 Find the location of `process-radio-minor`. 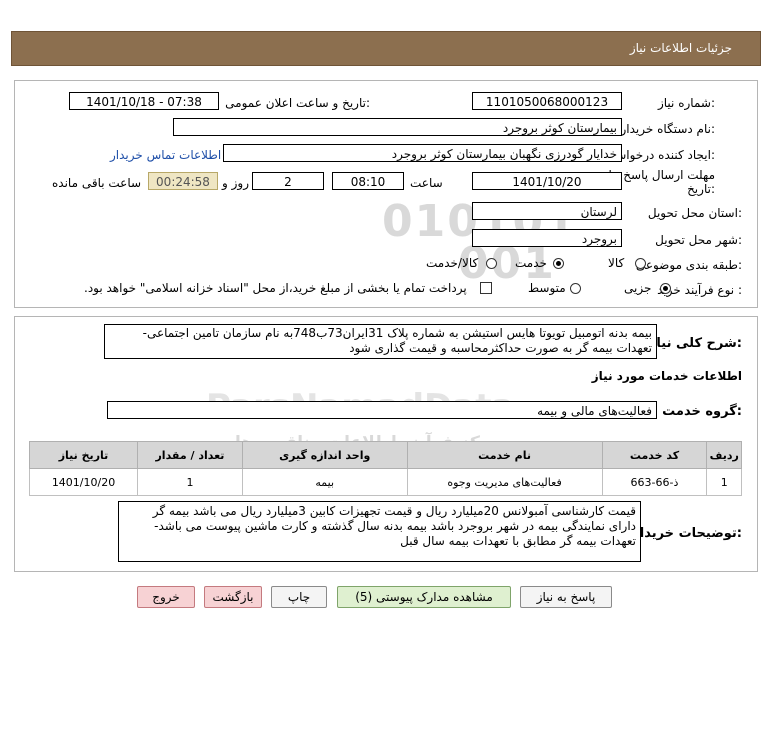

process-radio-minor is located at coordinates (665, 288).